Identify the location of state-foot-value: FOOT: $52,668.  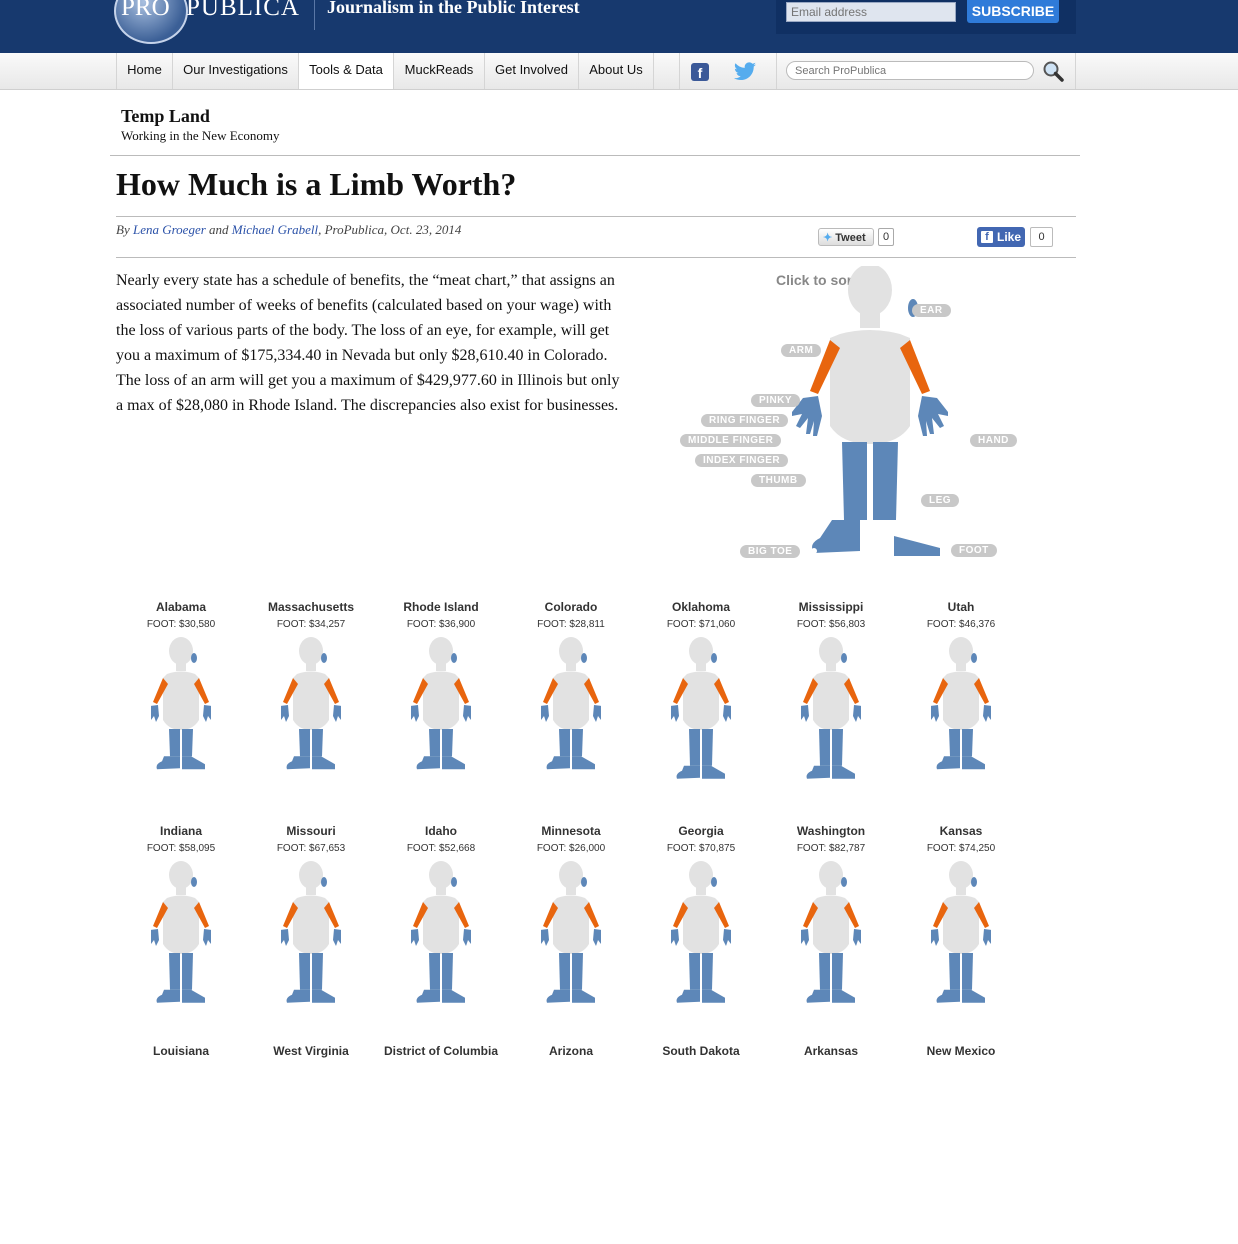
(441, 848).